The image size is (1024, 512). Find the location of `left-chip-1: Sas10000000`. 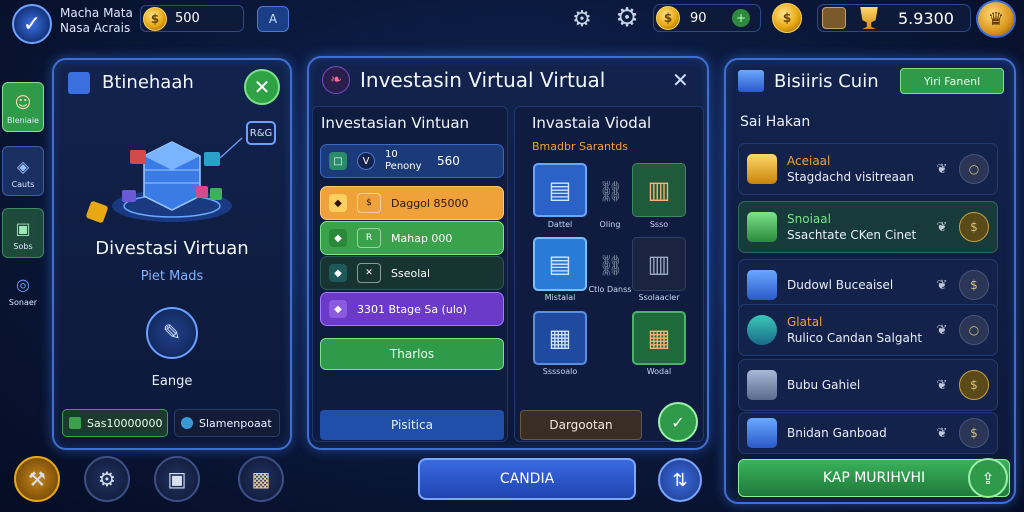

left-chip-1: Sas10000000 is located at coordinates (115, 423).